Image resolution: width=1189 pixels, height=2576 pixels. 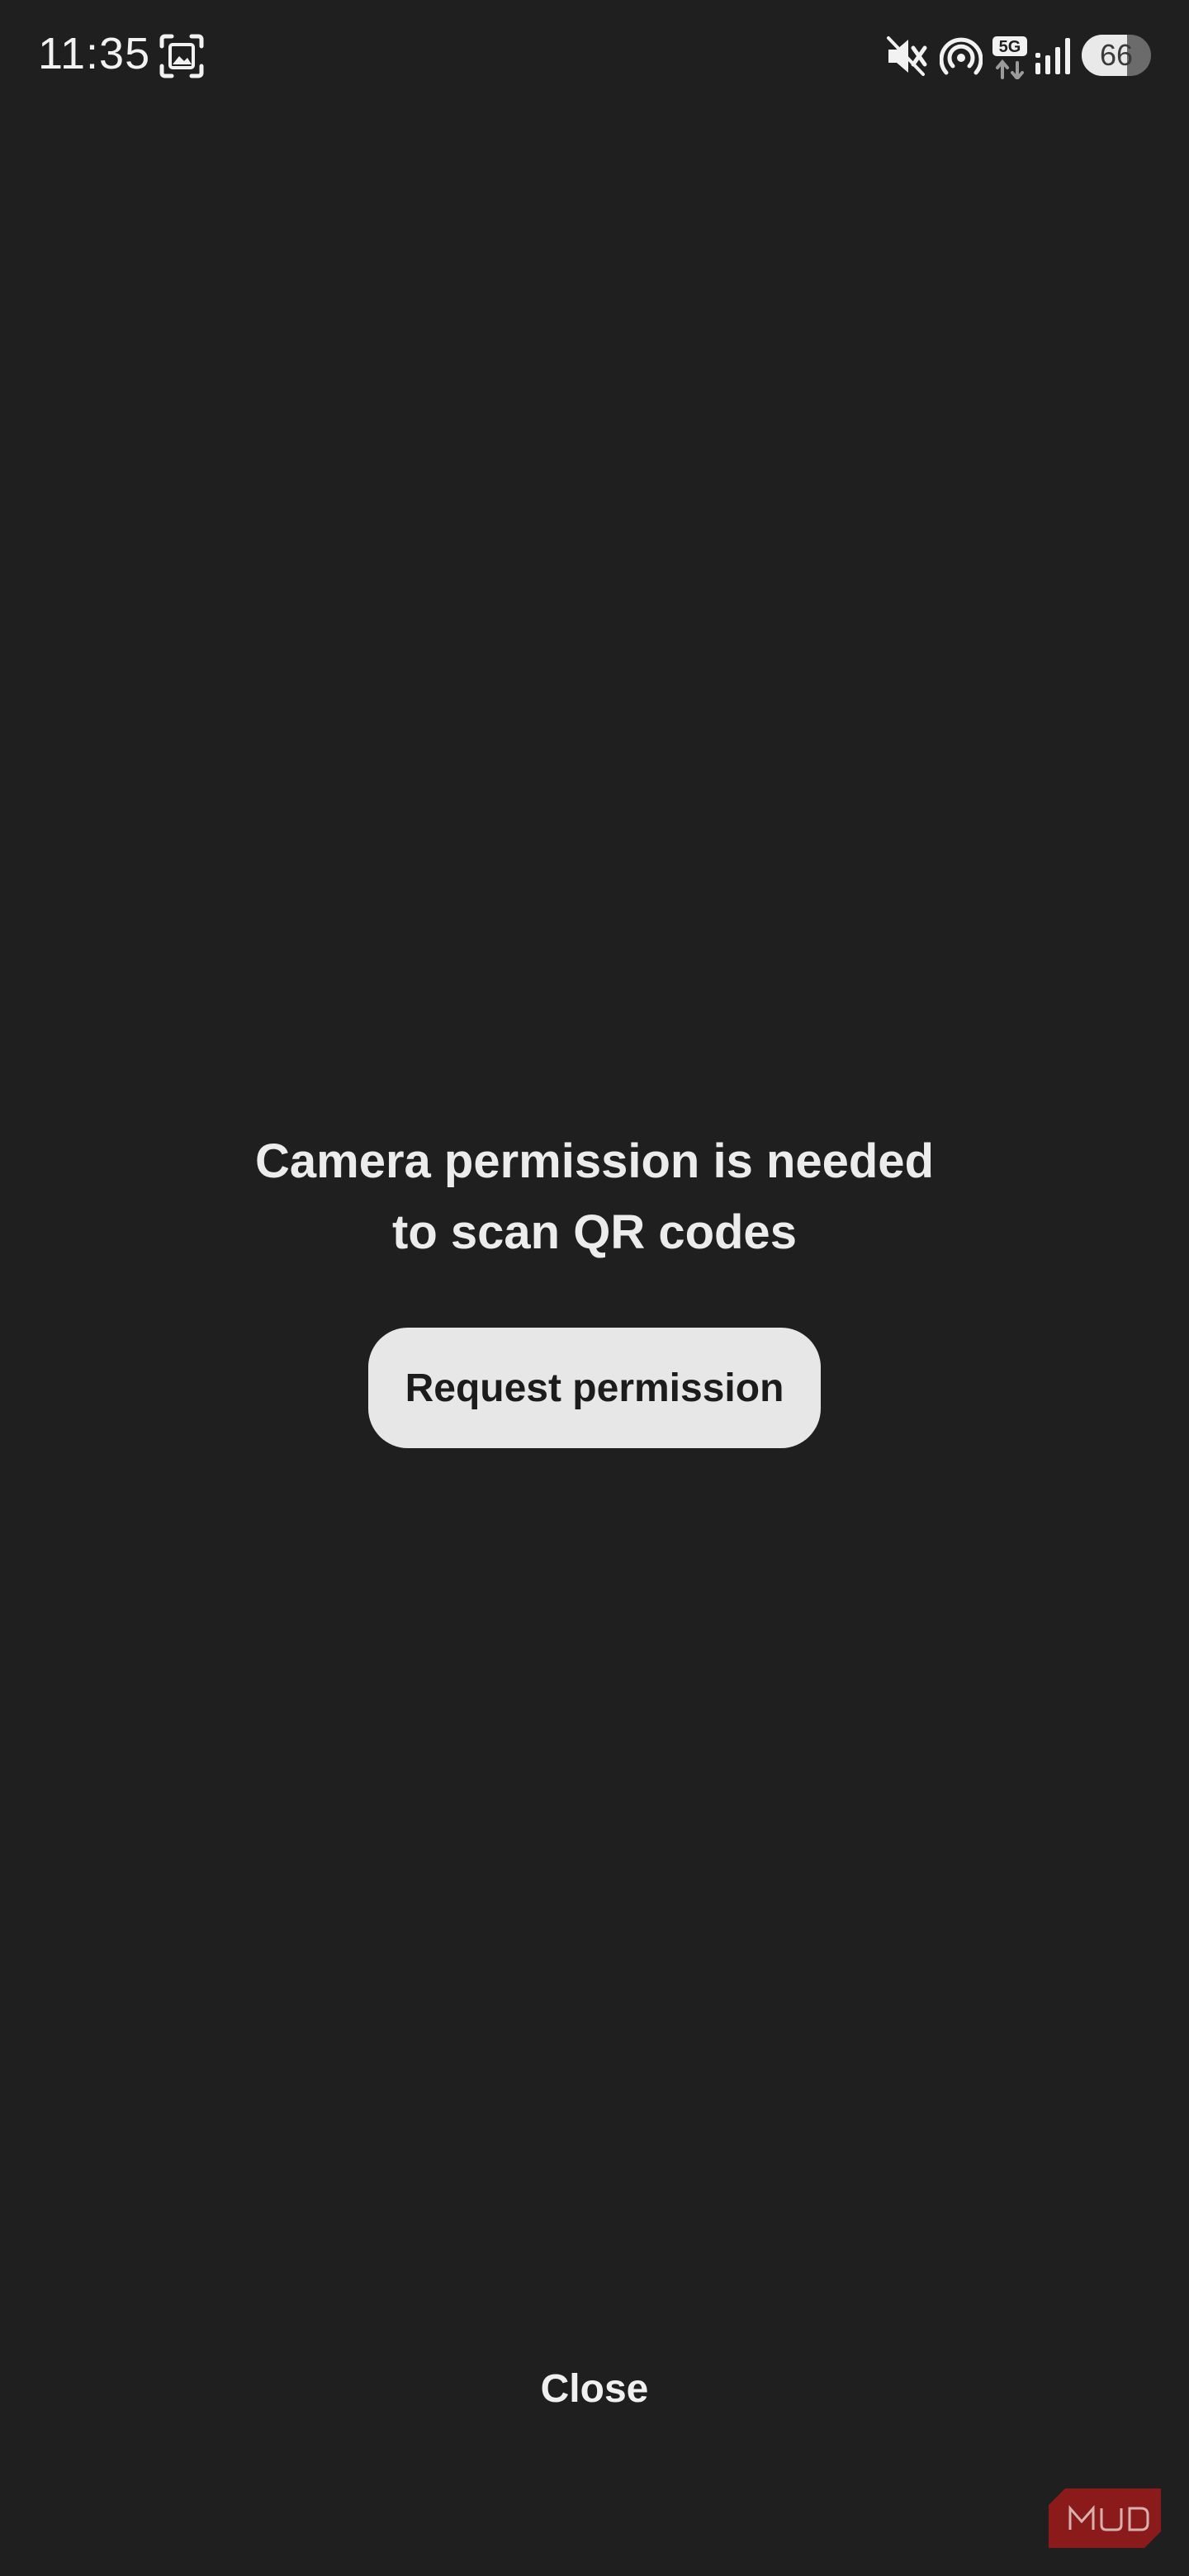 I want to click on status-bar: 11:35 5G 66, so click(x=594, y=53).